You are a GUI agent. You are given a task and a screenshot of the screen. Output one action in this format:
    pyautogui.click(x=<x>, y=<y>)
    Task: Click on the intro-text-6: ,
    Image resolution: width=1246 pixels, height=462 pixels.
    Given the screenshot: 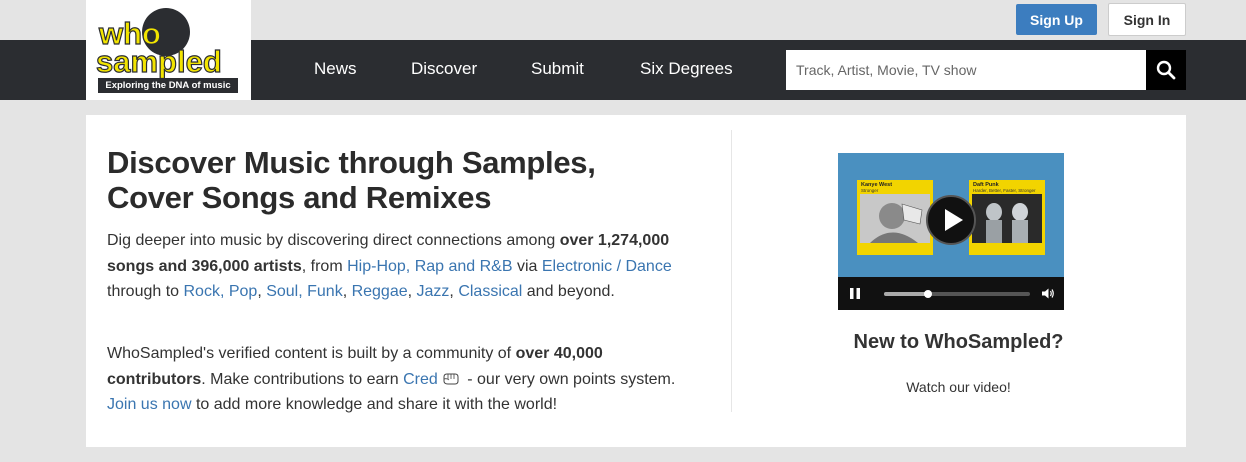 What is the action you would take?
    pyautogui.click(x=347, y=291)
    